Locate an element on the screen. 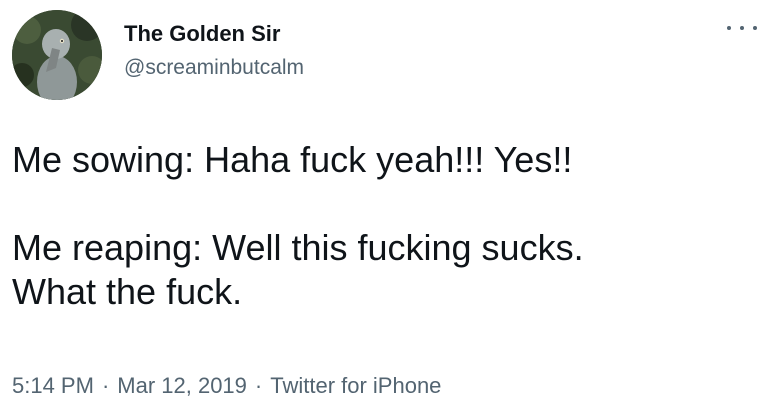 Image resolution: width=767 pixels, height=411 pixels. tweet-date: Mar 12, 2019 is located at coordinates (182, 385).